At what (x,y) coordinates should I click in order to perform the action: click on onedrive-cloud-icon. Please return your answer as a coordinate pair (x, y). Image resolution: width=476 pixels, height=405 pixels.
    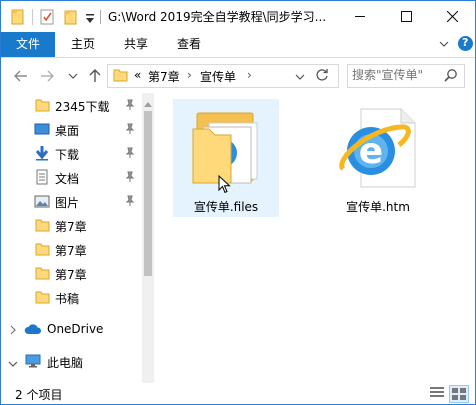
    Looking at the image, I should click on (33, 330).